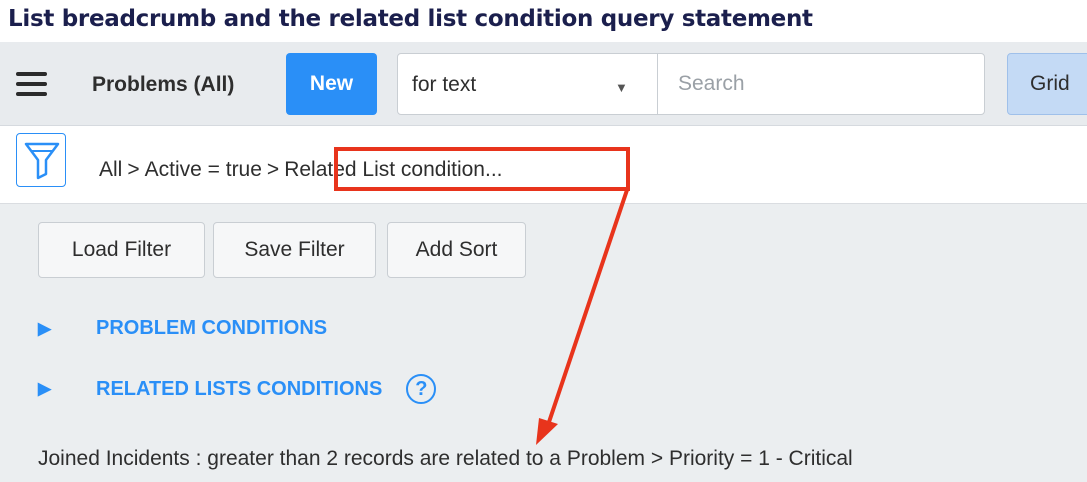 The height and width of the screenshot is (482, 1087). What do you see at coordinates (821, 84) in the screenshot?
I see `search-input` at bounding box center [821, 84].